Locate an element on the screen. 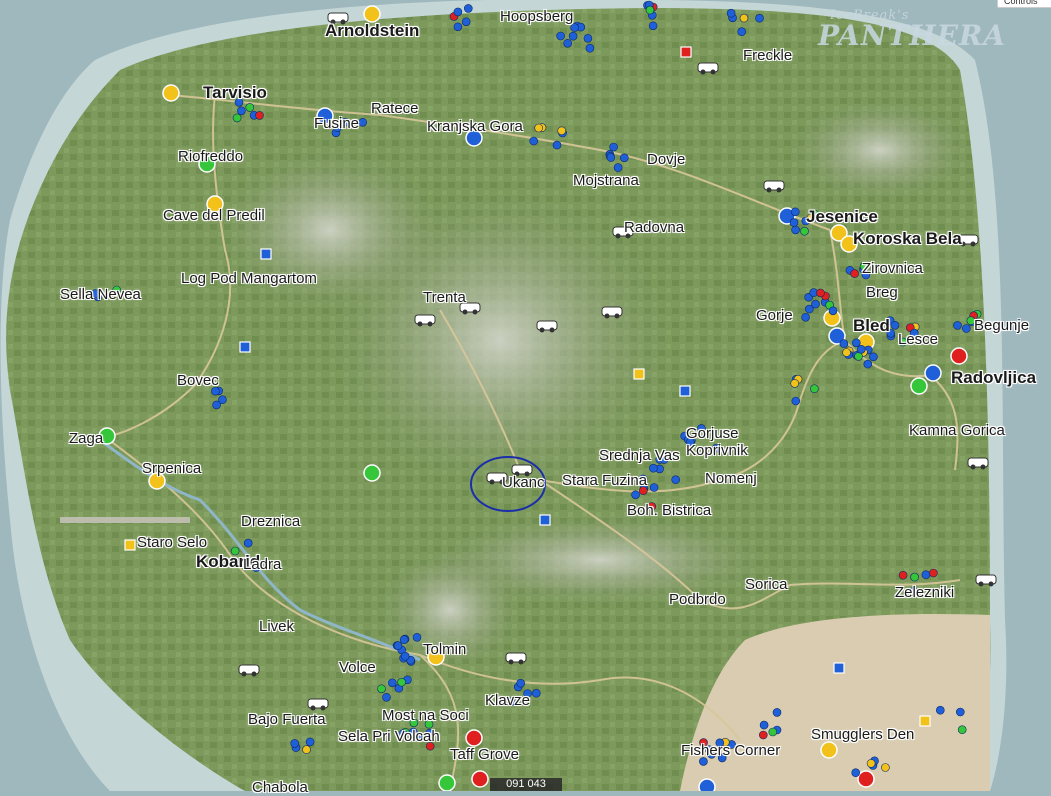 Image resolution: width=1051 pixels, height=796 pixels. place-label: Nomenj is located at coordinates (731, 479).